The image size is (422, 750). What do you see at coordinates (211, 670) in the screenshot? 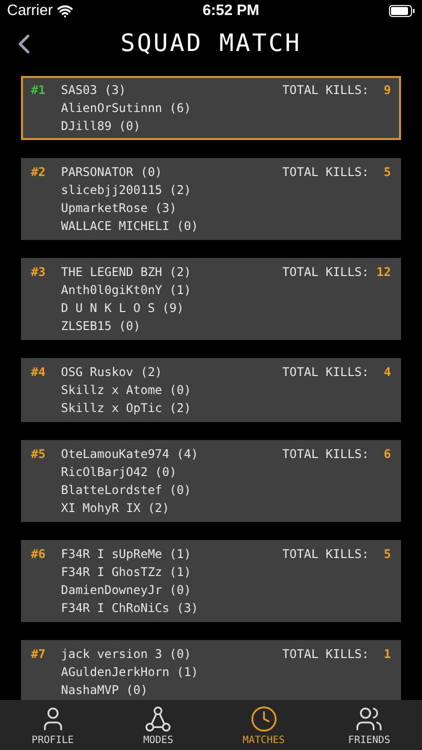
I see `squad-card: #7 jack version 3 (0) AGuldenJerkHorn (1) NashaMVP (0) TOTAL KILLS: 1` at bounding box center [211, 670].